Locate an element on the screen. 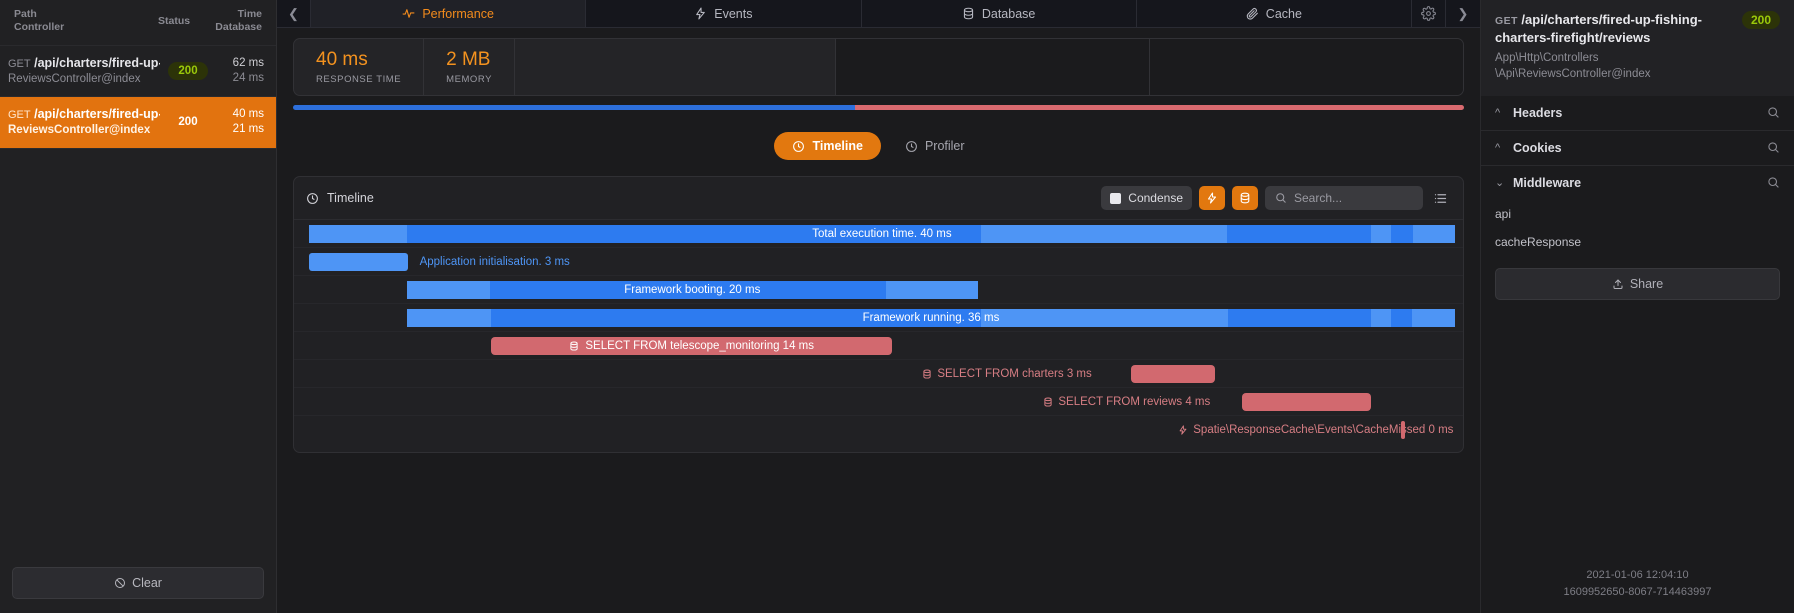 The height and width of the screenshot is (613, 1794). request-controller: ReviewsController@index is located at coordinates (79, 130).